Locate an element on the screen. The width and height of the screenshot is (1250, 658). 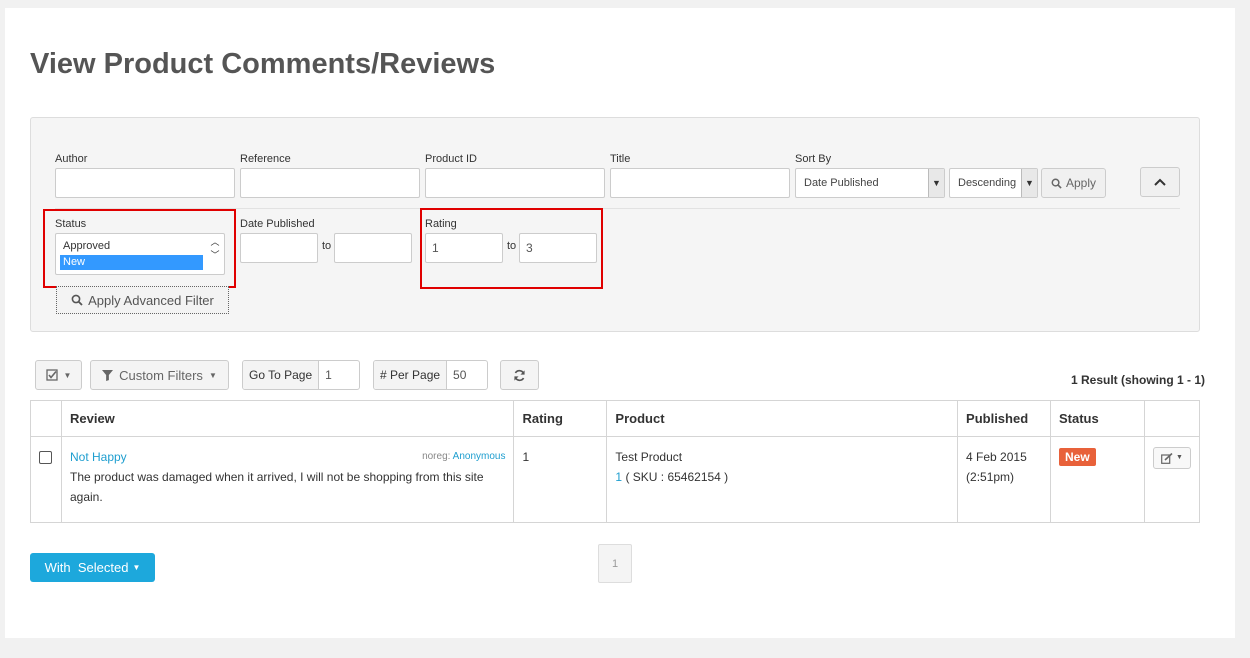
published-time: (2:51pm) is located at coordinates (990, 477).